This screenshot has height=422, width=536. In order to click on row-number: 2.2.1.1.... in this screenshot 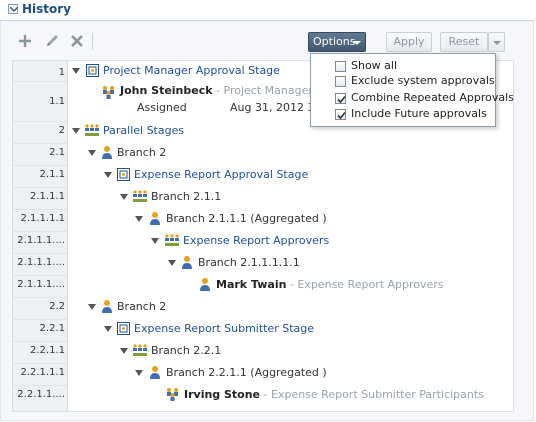, I will do `click(41, 394)`.